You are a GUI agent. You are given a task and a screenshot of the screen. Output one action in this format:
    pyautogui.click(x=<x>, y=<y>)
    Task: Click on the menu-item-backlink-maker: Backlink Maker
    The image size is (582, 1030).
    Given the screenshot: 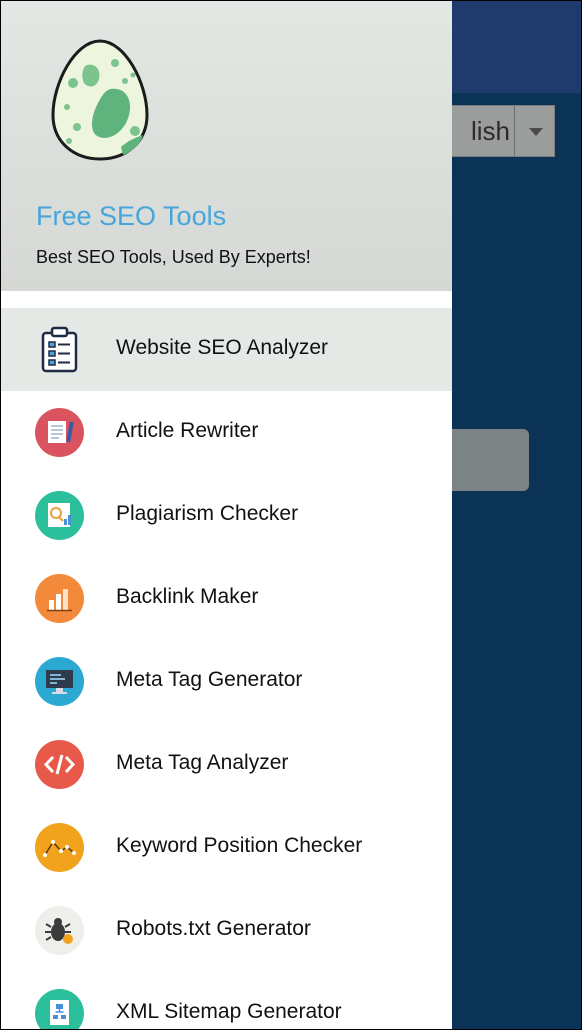 What is the action you would take?
    pyautogui.click(x=226, y=598)
    